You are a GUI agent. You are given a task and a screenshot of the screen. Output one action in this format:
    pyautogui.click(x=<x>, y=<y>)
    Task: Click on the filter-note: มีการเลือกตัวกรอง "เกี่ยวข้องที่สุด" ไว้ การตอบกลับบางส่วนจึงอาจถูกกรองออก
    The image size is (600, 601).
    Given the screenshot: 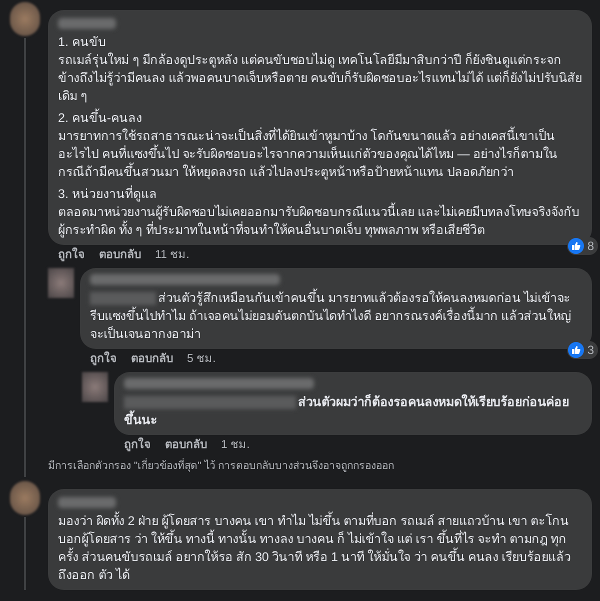 What is the action you would take?
    pyautogui.click(x=222, y=466)
    